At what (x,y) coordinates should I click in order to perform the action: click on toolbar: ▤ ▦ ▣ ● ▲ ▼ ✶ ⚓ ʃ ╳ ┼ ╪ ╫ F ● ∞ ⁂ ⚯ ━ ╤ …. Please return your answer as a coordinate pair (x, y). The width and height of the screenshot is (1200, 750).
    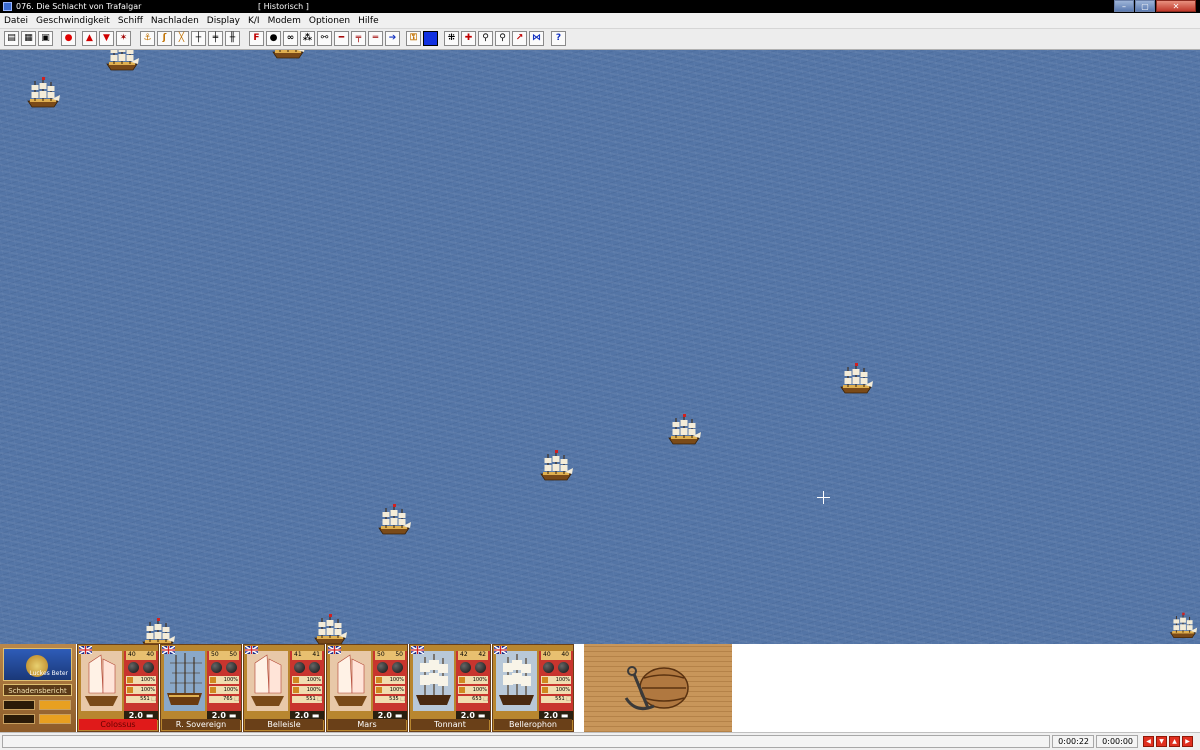
    Looking at the image, I should click on (600, 39).